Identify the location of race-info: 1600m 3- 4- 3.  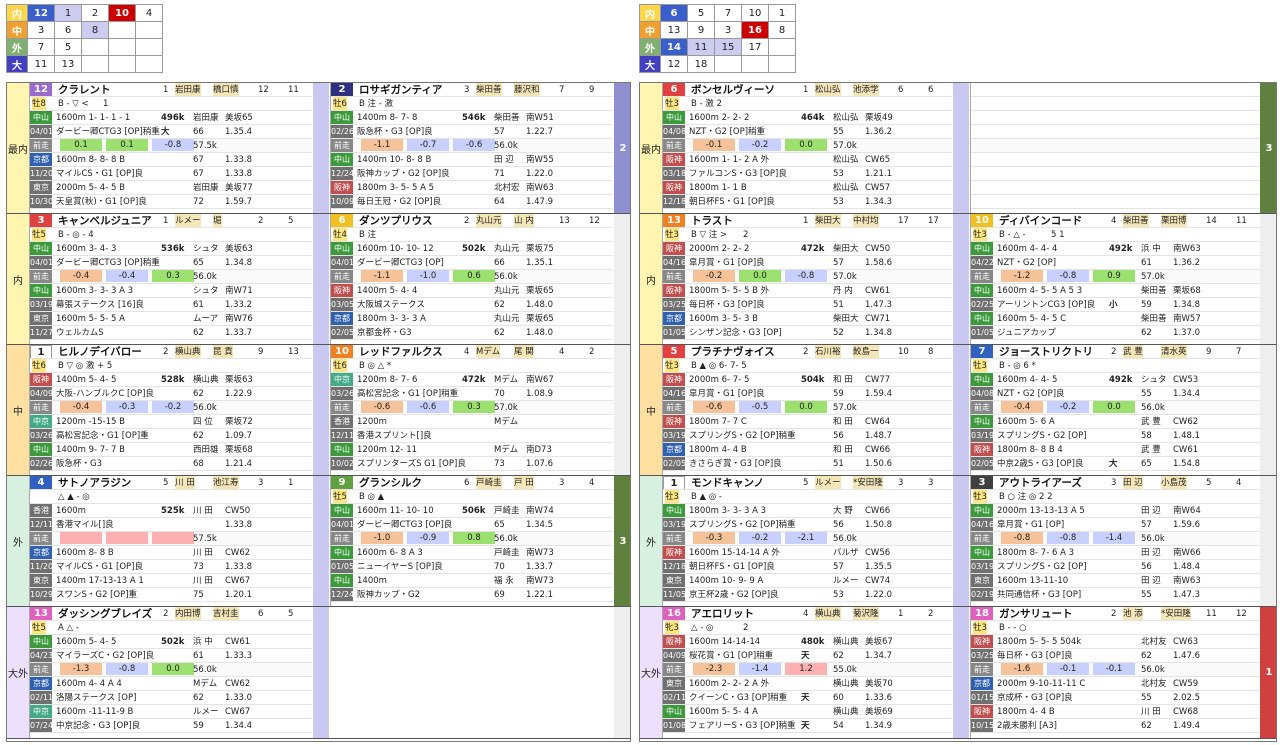
(86, 249).